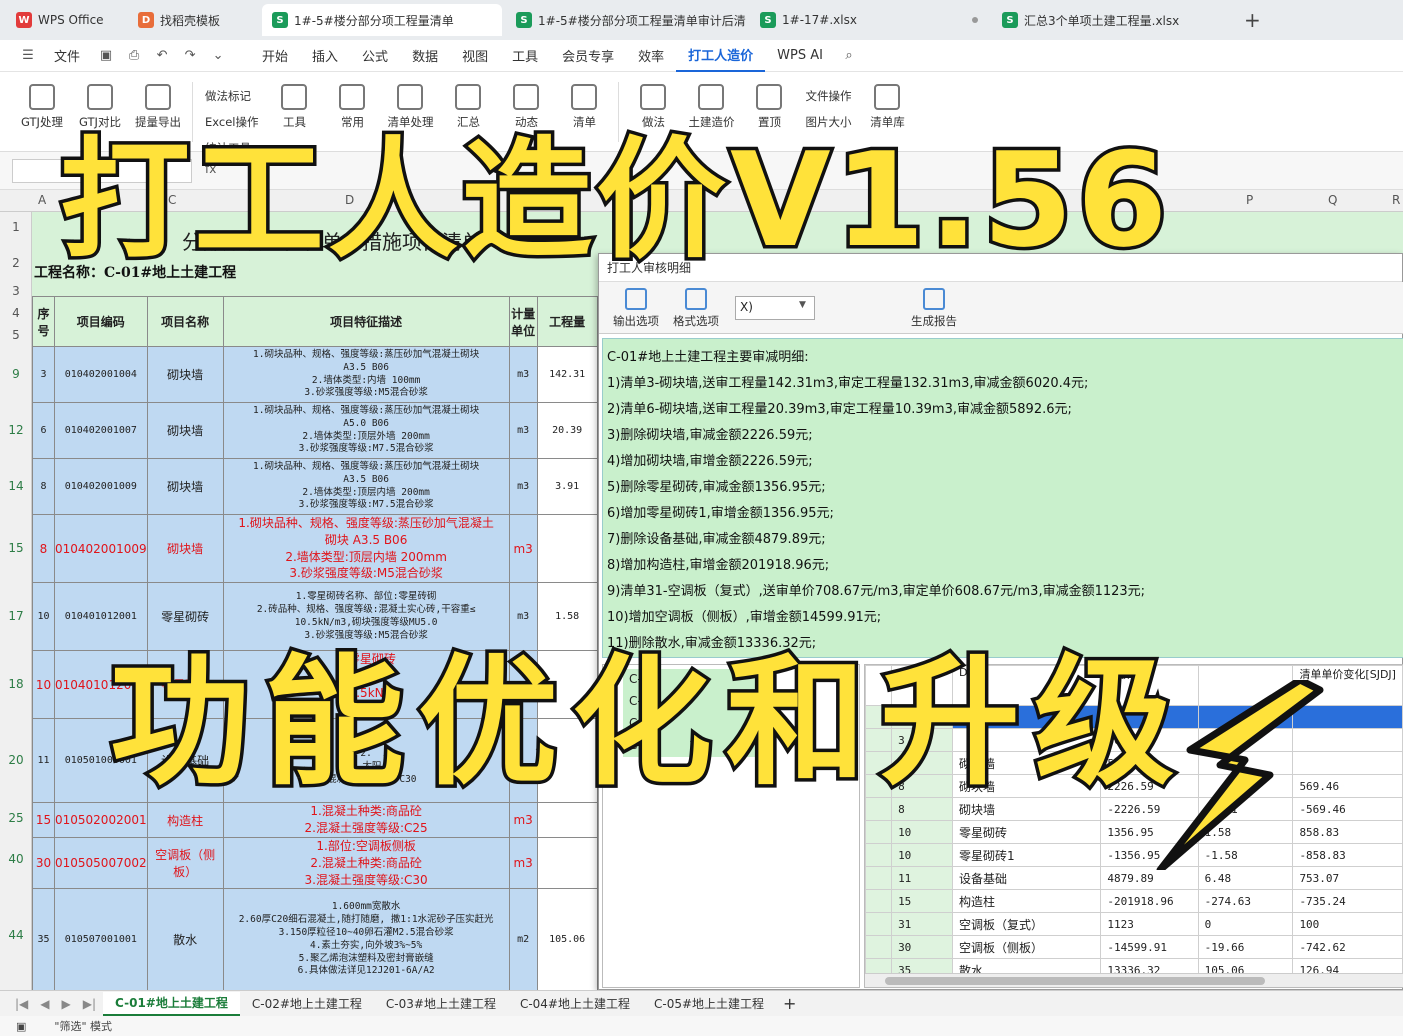  Describe the element at coordinates (922, 947) in the screenshot. I see `result-cell-n: 30` at that location.